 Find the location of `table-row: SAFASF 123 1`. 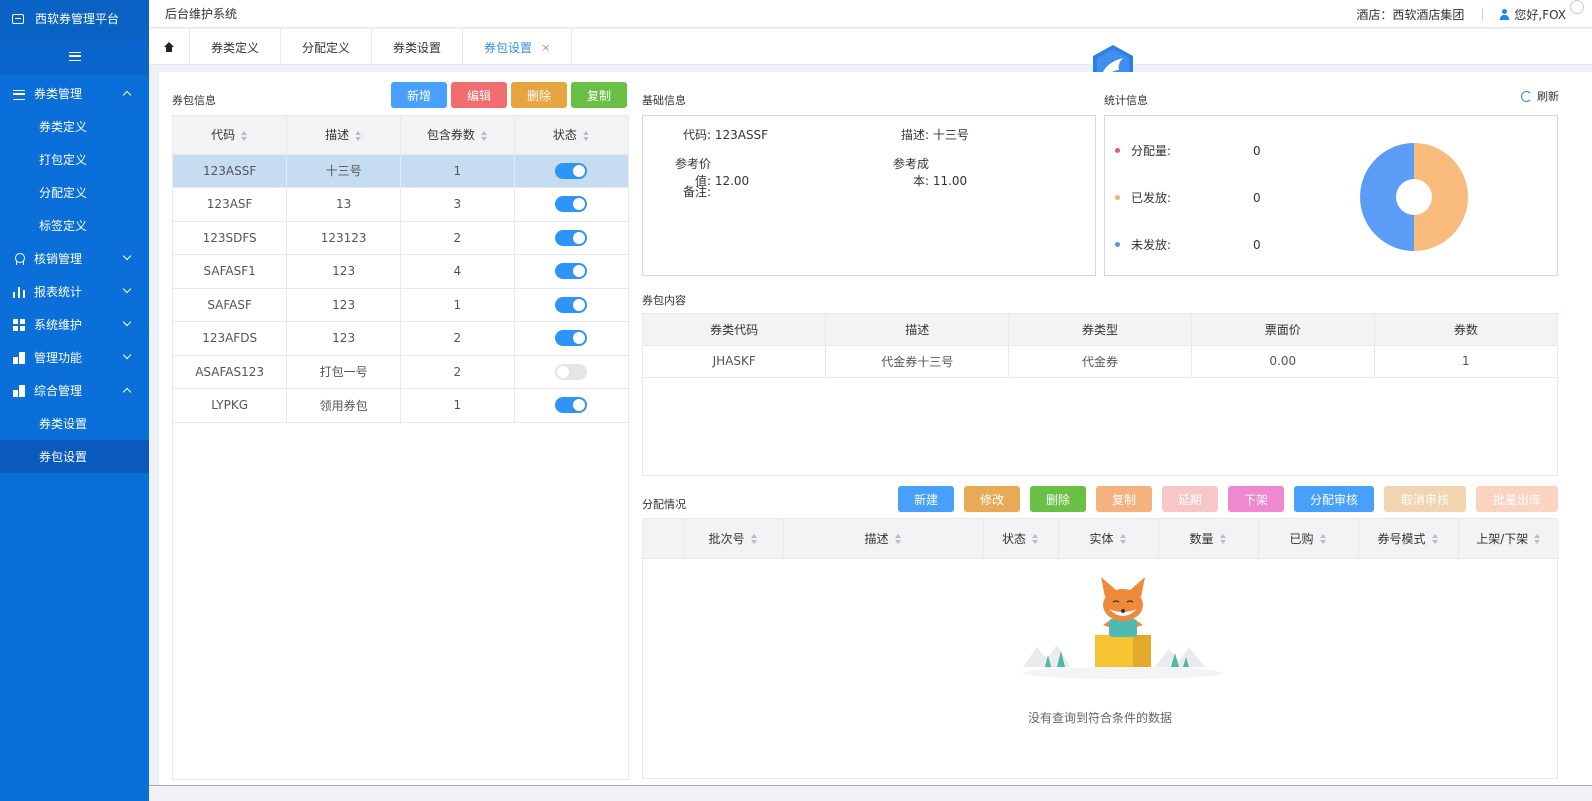

table-row: SAFASF 123 1 is located at coordinates (400, 305).